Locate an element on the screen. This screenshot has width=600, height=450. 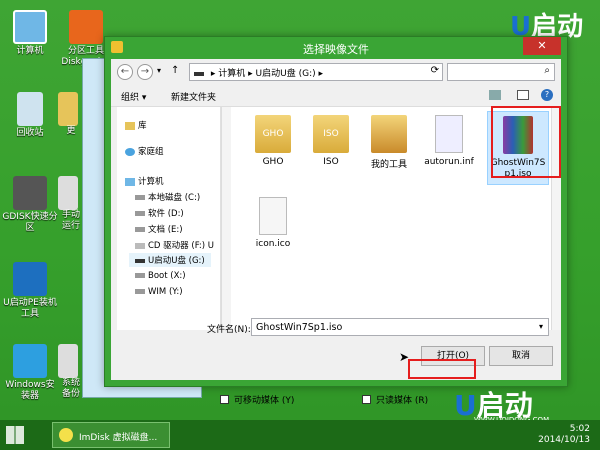
desktop-icon-upe: U启动PE装机工具 is located at coordinates (30, 291).